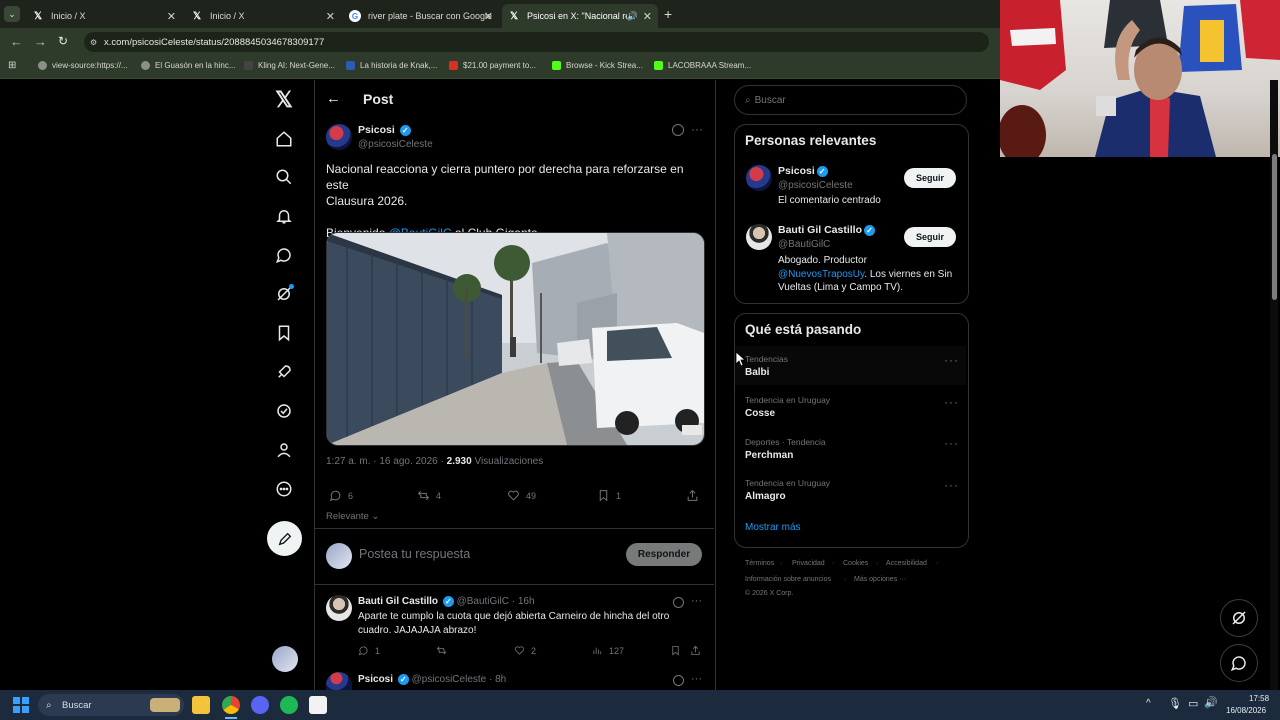  What do you see at coordinates (284, 333) in the screenshot?
I see `bookmarks-icon` at bounding box center [284, 333].